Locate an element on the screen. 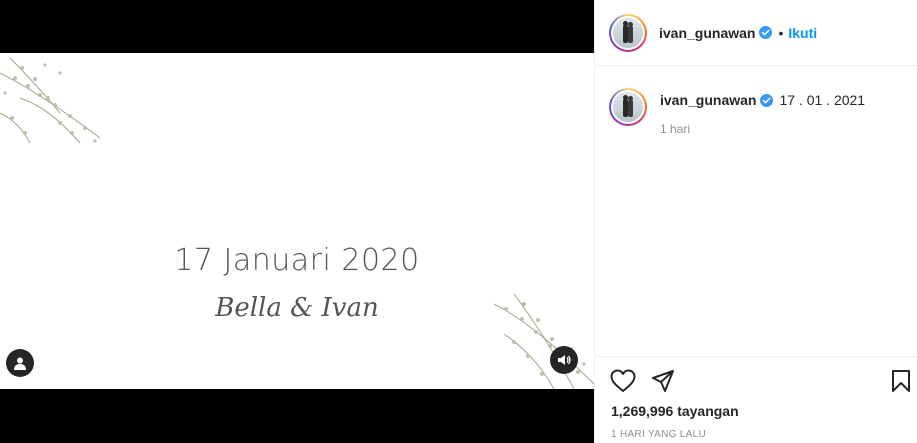 This screenshot has height=443, width=917. caption-time: 1 hari is located at coordinates (762, 129).